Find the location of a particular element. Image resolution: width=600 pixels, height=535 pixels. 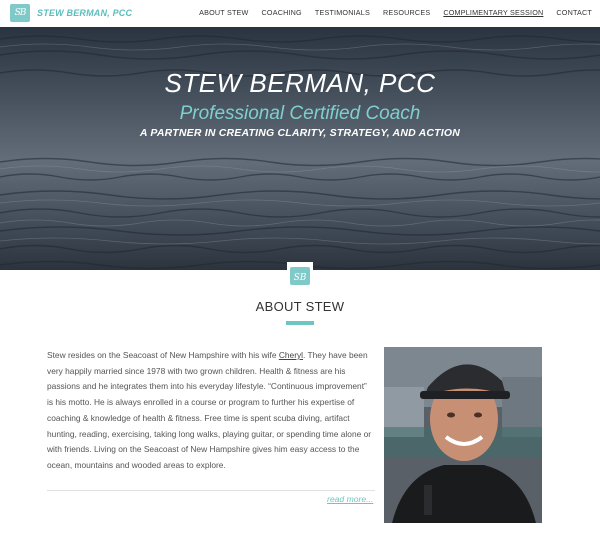

section-title: ABOUT STEW is located at coordinates (300, 306).